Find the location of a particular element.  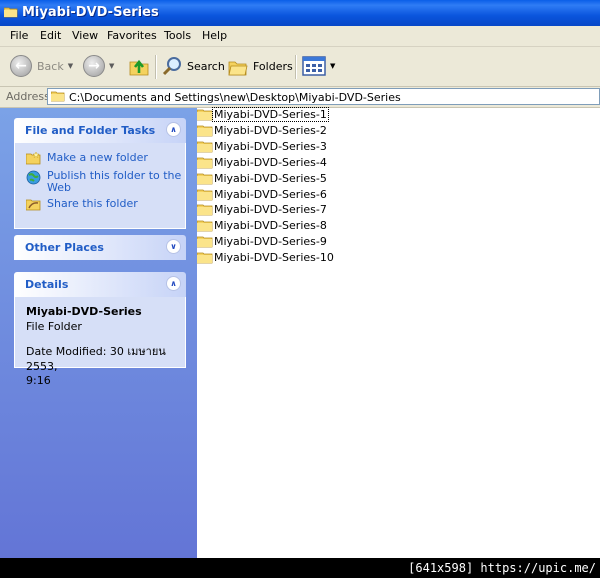

panel-title: Other Places is located at coordinates (64, 247).